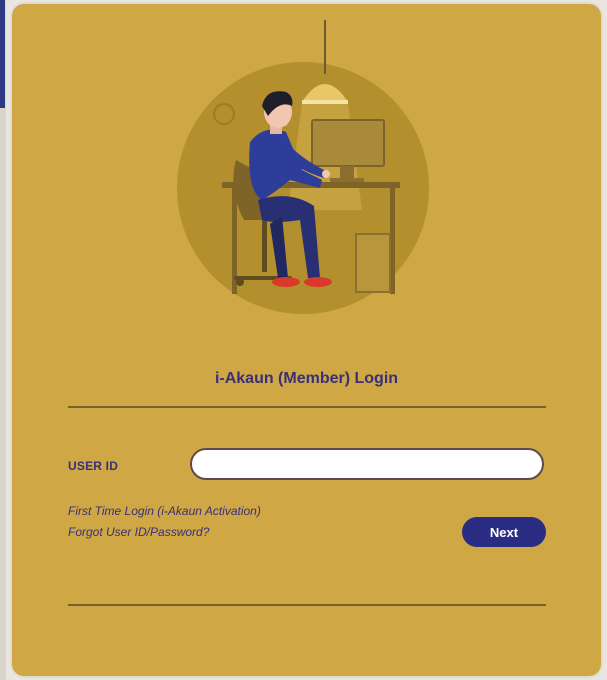  What do you see at coordinates (325, 47) in the screenshot?
I see `lamp-cord-icon` at bounding box center [325, 47].